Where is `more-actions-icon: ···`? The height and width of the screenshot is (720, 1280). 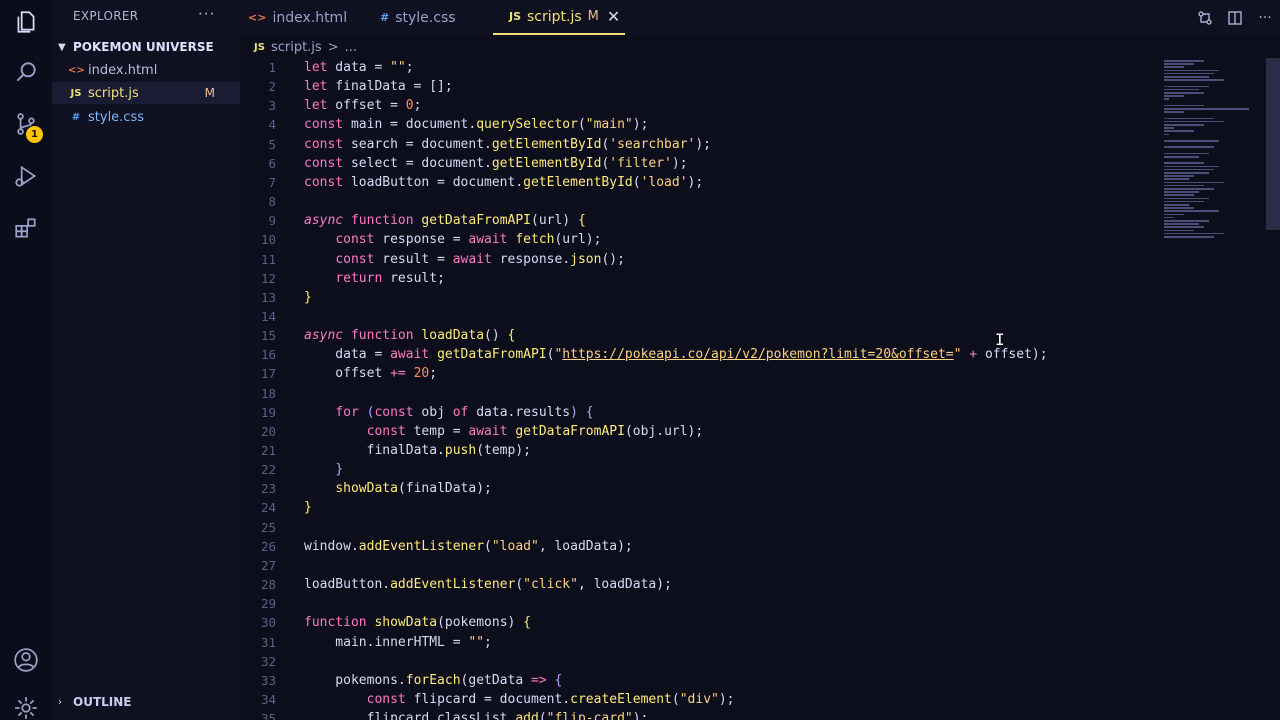
more-actions-icon: ··· is located at coordinates (1265, 18).